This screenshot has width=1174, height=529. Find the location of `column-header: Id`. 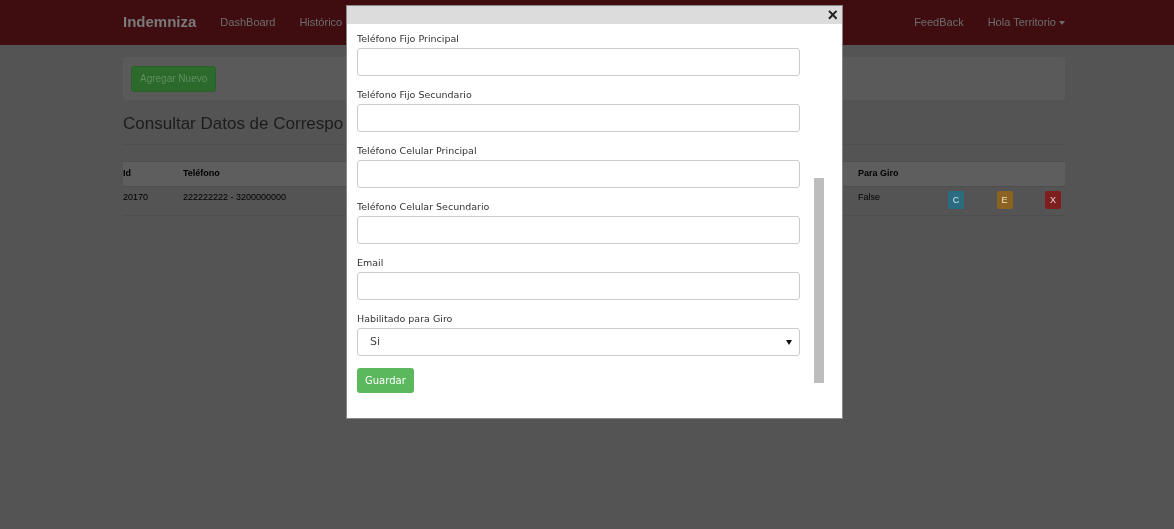

column-header: Id is located at coordinates (127, 173).